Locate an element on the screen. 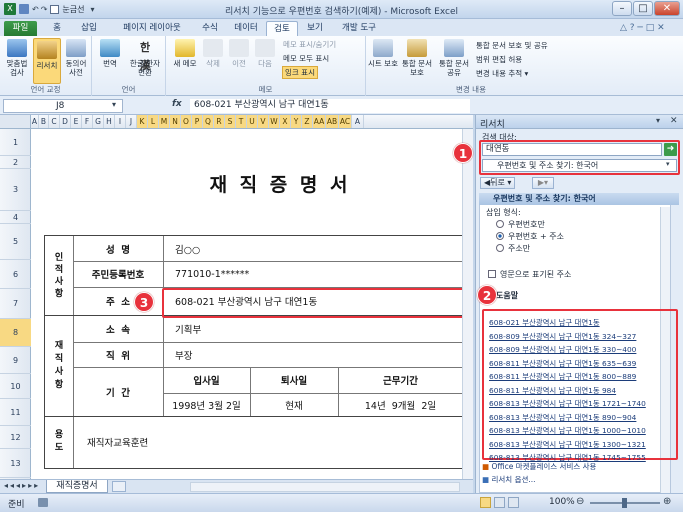 The height and width of the screenshot is (512, 683). row-header: 6 is located at coordinates (15, 274).